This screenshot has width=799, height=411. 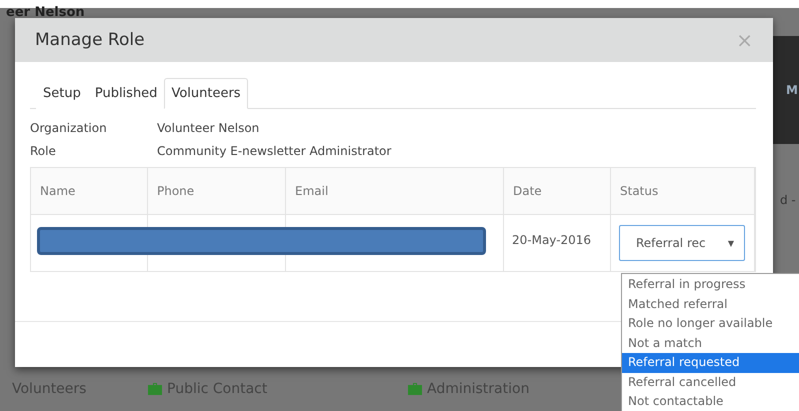 I want to click on dropdown-option: Referral requested, so click(x=710, y=362).